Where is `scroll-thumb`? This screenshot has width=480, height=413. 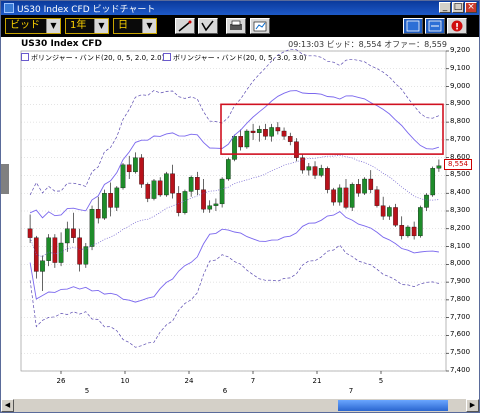
scroll-thumb is located at coordinates (393, 405).